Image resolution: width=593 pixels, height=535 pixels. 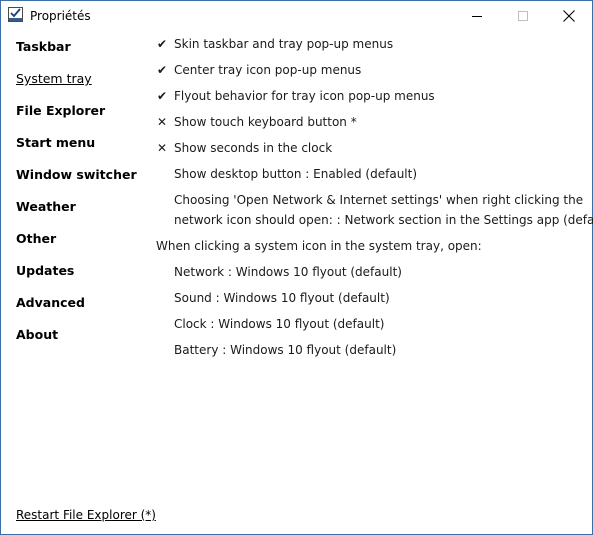 I want to click on sidebar-item-updates: Updates, so click(x=45, y=270).